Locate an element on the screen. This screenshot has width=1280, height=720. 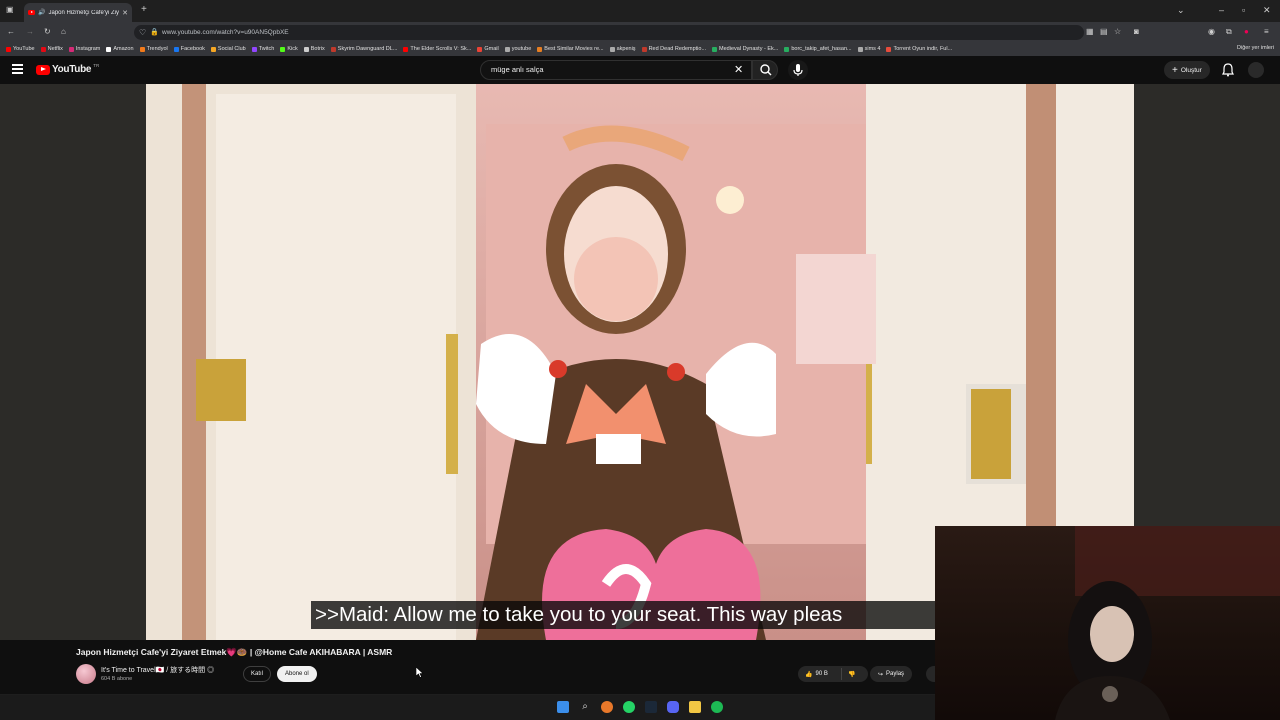
hamburger-menu-icon is located at coordinates (17, 69).